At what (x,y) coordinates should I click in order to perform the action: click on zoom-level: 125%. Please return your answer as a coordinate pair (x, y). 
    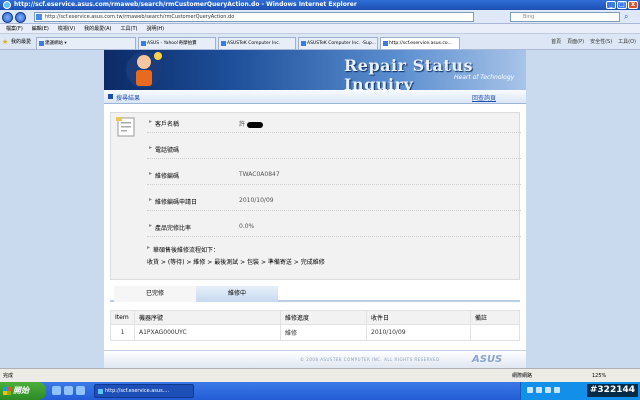
    Looking at the image, I should click on (599, 376).